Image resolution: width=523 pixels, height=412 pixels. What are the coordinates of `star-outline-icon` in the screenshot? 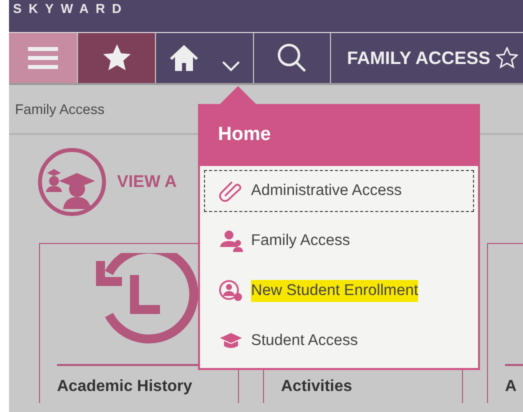 It's located at (507, 58).